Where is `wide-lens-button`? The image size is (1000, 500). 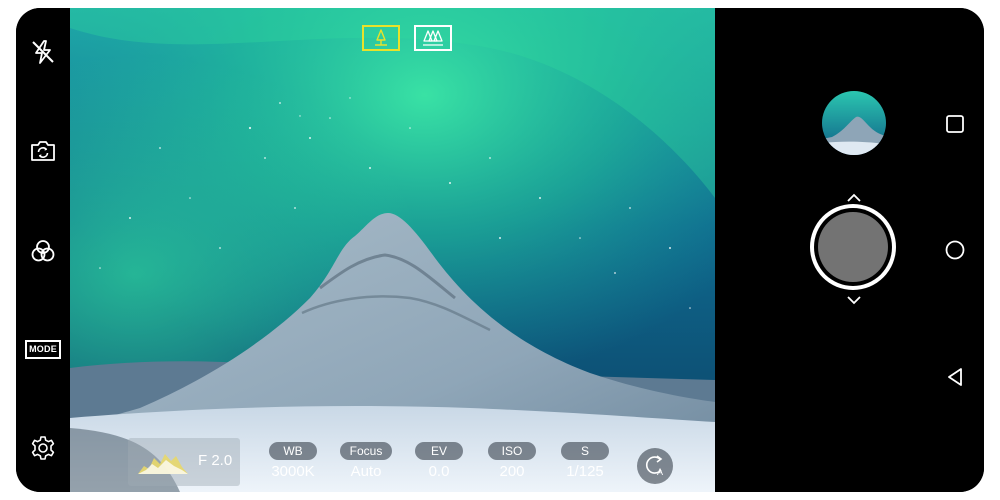 wide-lens-button is located at coordinates (433, 38).